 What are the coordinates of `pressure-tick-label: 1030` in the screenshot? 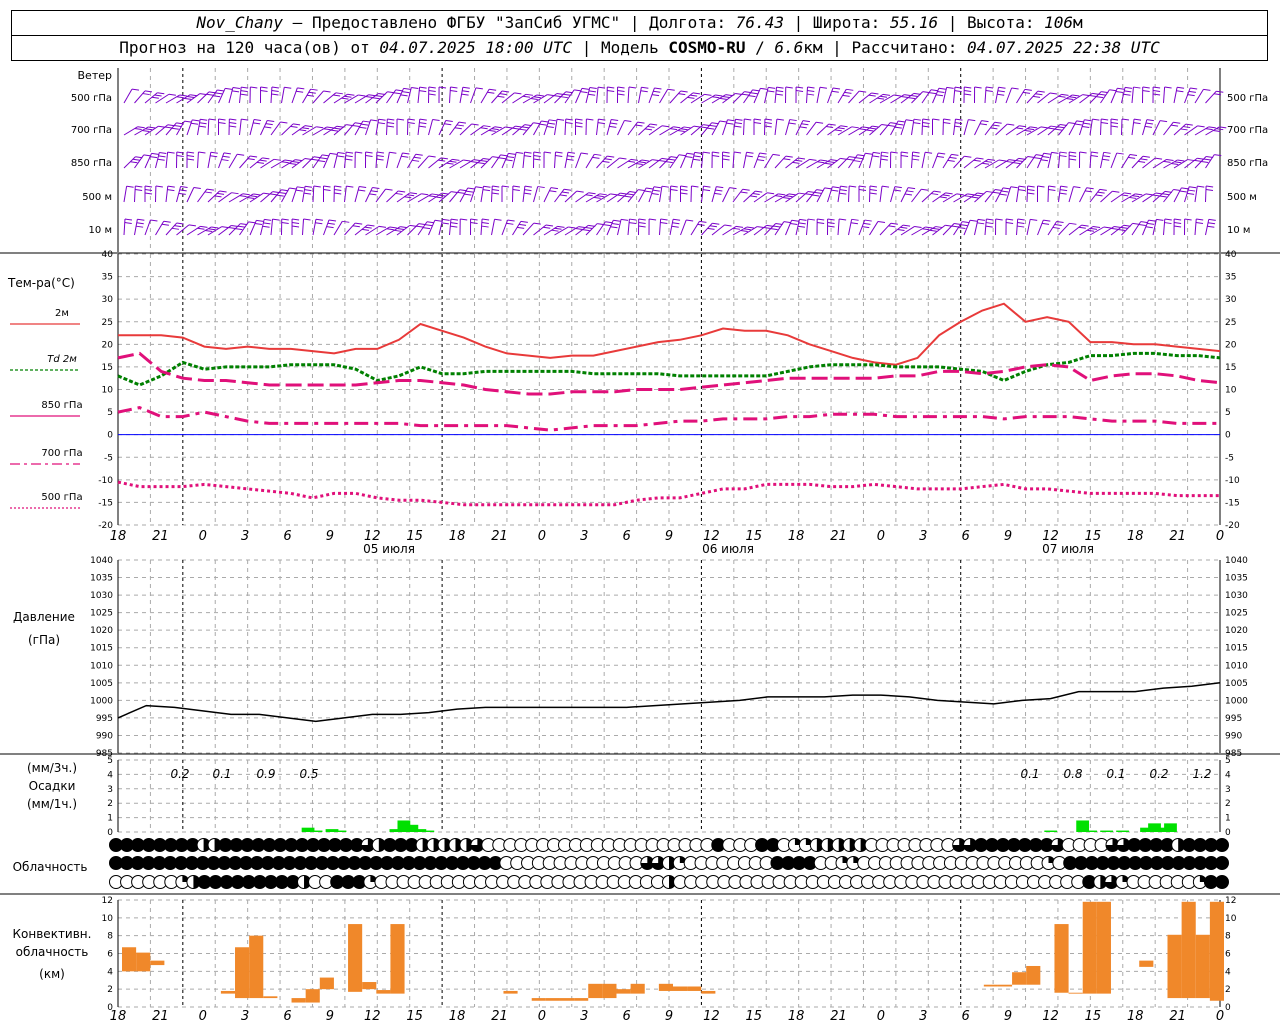 It's located at (101, 596).